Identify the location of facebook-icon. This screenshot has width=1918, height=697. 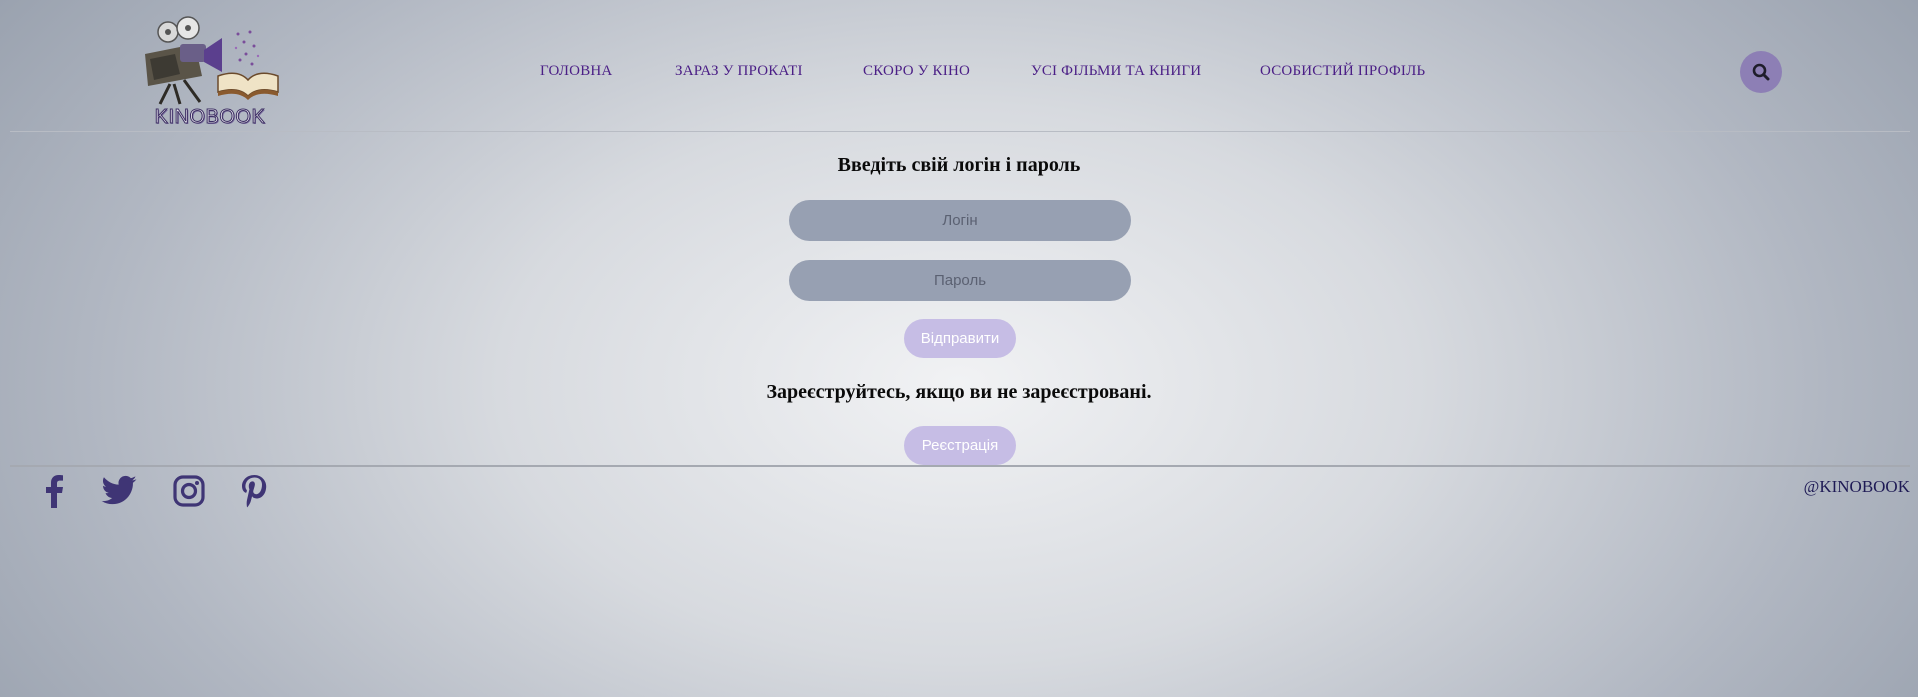
(54, 491).